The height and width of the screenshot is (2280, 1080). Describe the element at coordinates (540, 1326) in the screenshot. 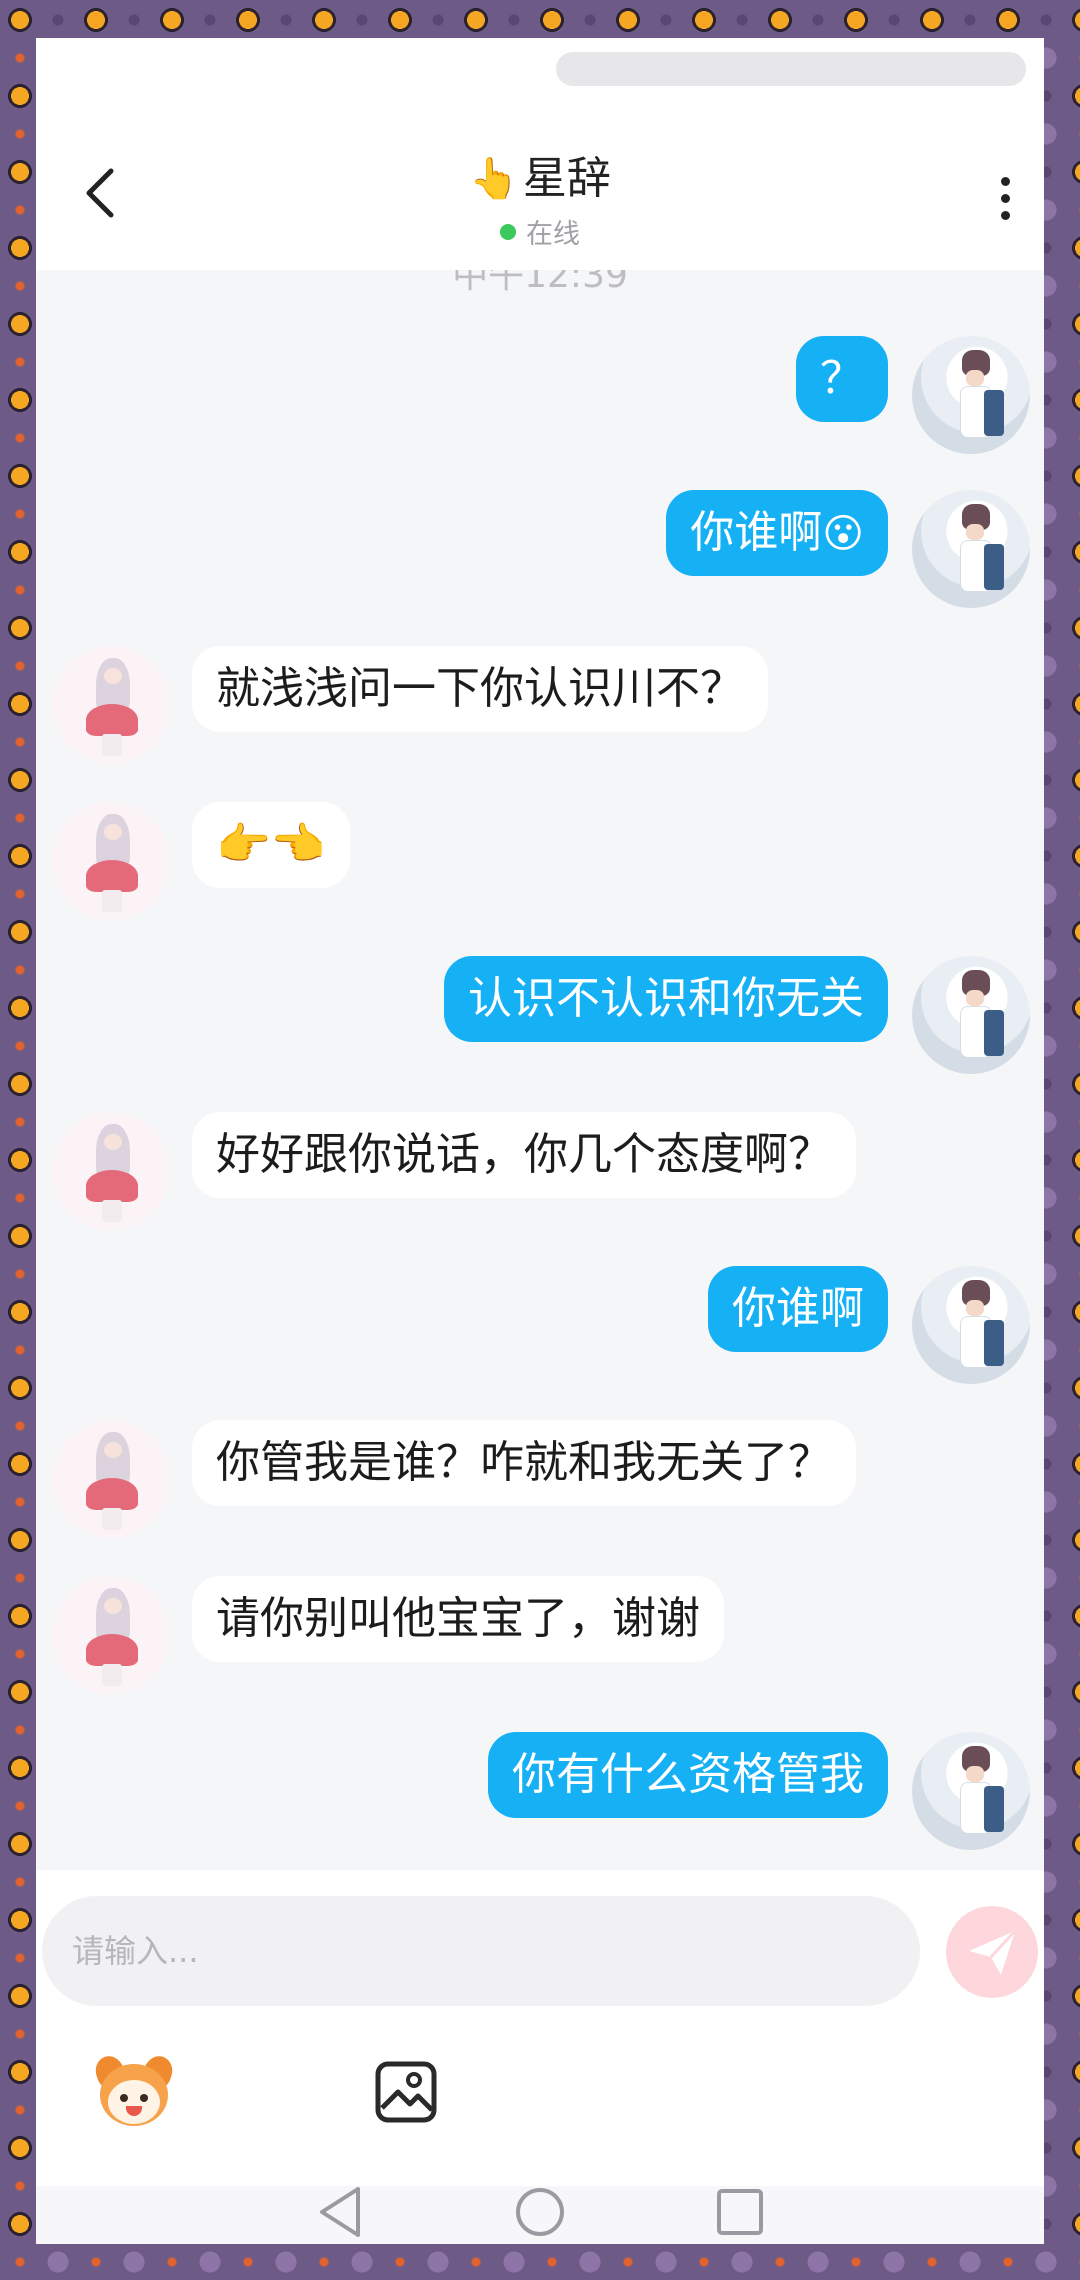

I see `message-row-outgoing: 你谁啊` at that location.